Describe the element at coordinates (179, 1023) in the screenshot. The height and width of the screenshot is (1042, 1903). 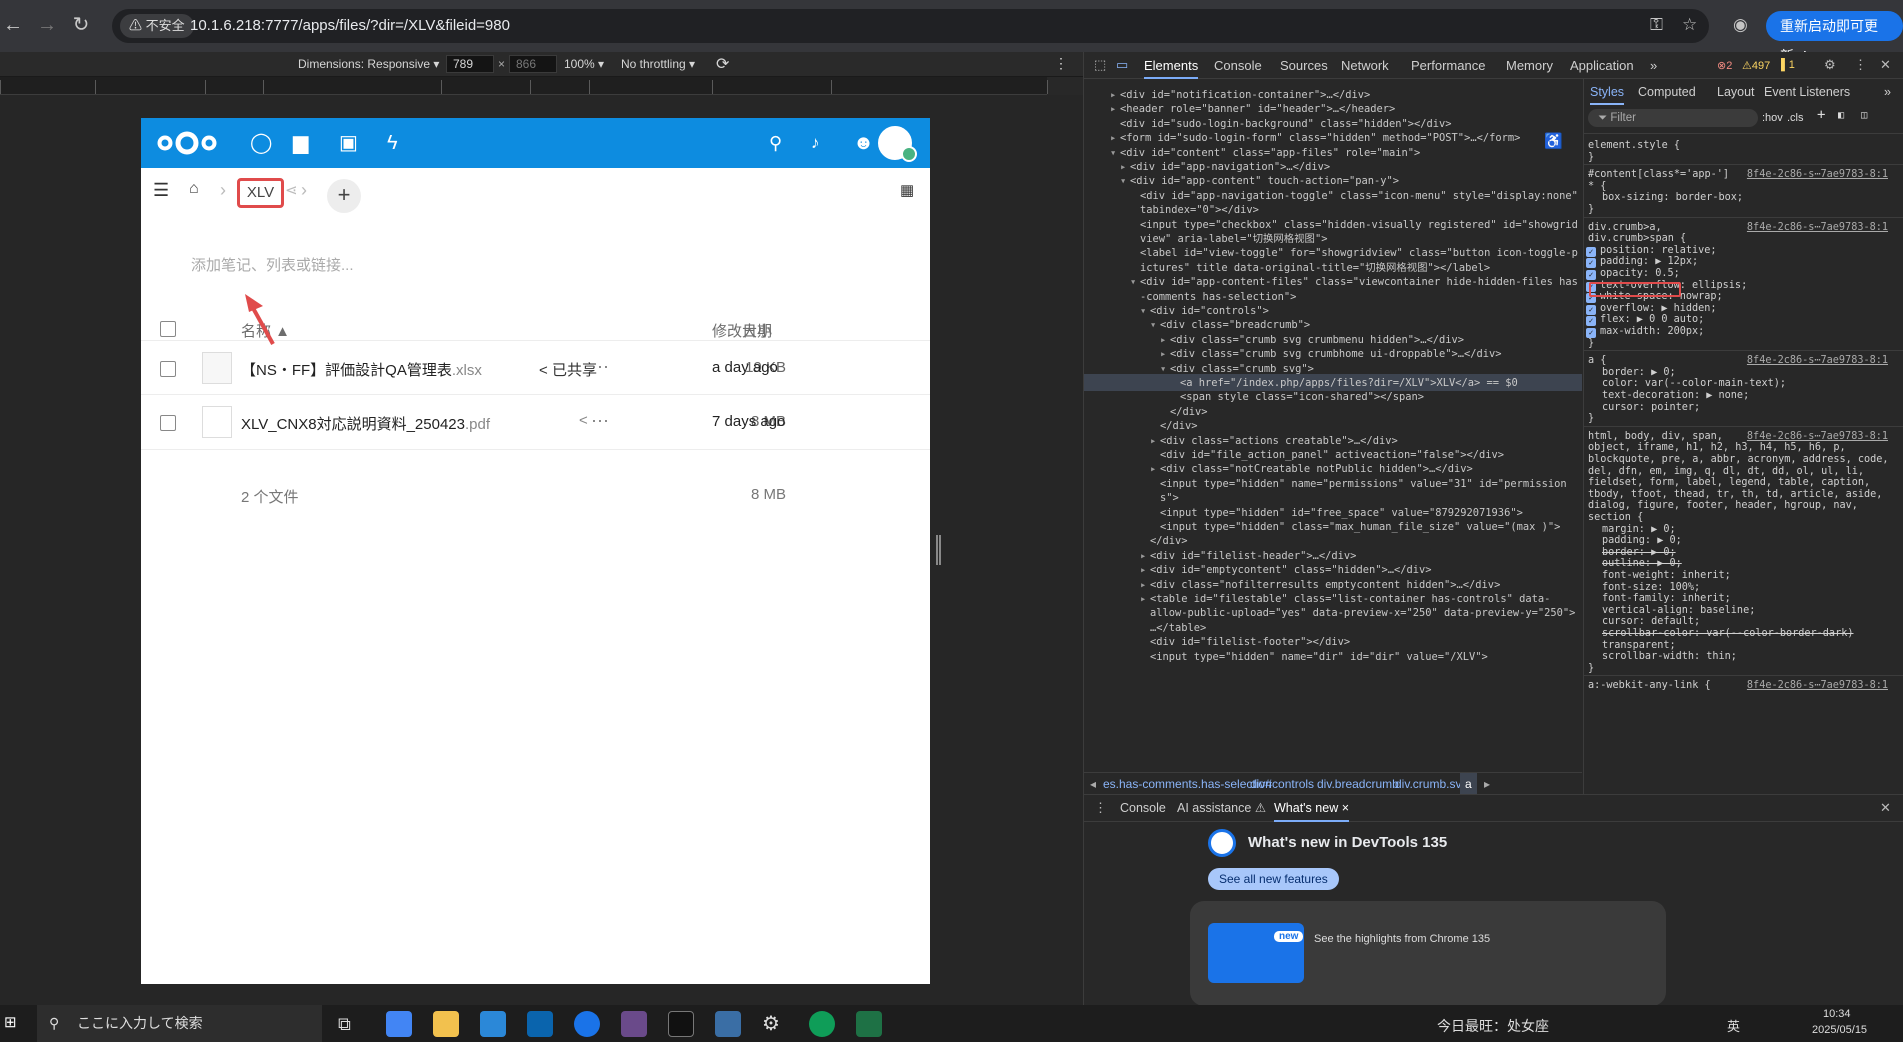
I see `taskbar-search: ⚲ ここに入力して検索` at that location.